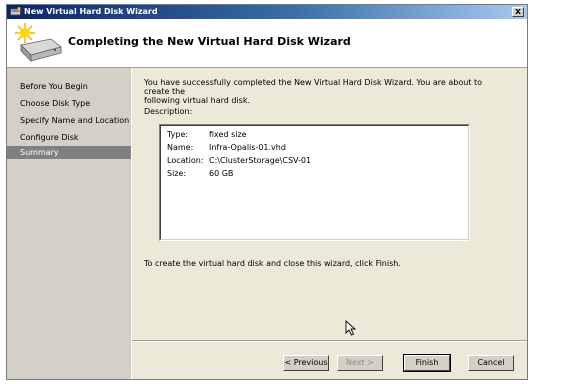 This screenshot has height=384, width=576. I want to click on description-label: Description:, so click(168, 111).